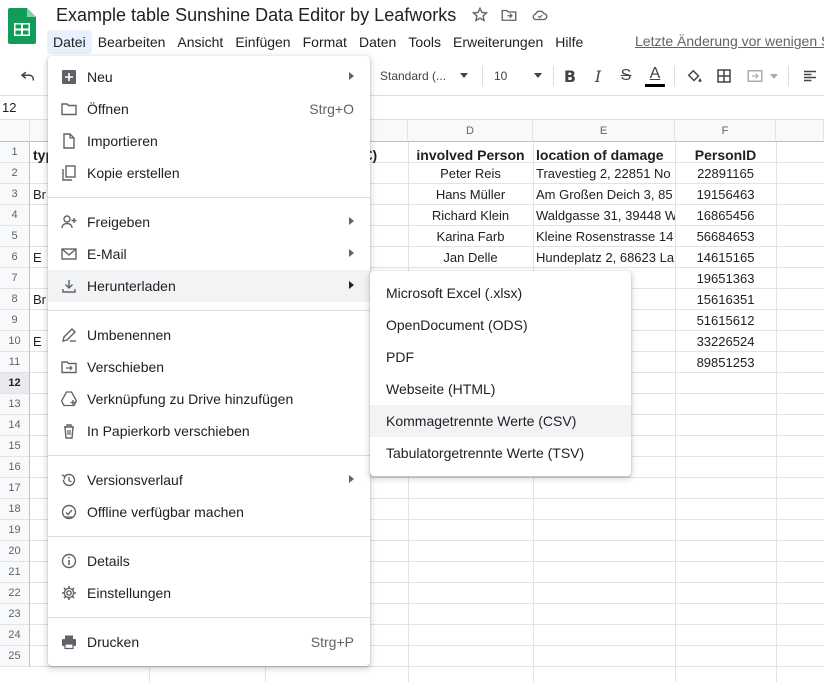 This screenshot has width=824, height=682. Describe the element at coordinates (15, 152) in the screenshot. I see `row-header: 1` at that location.